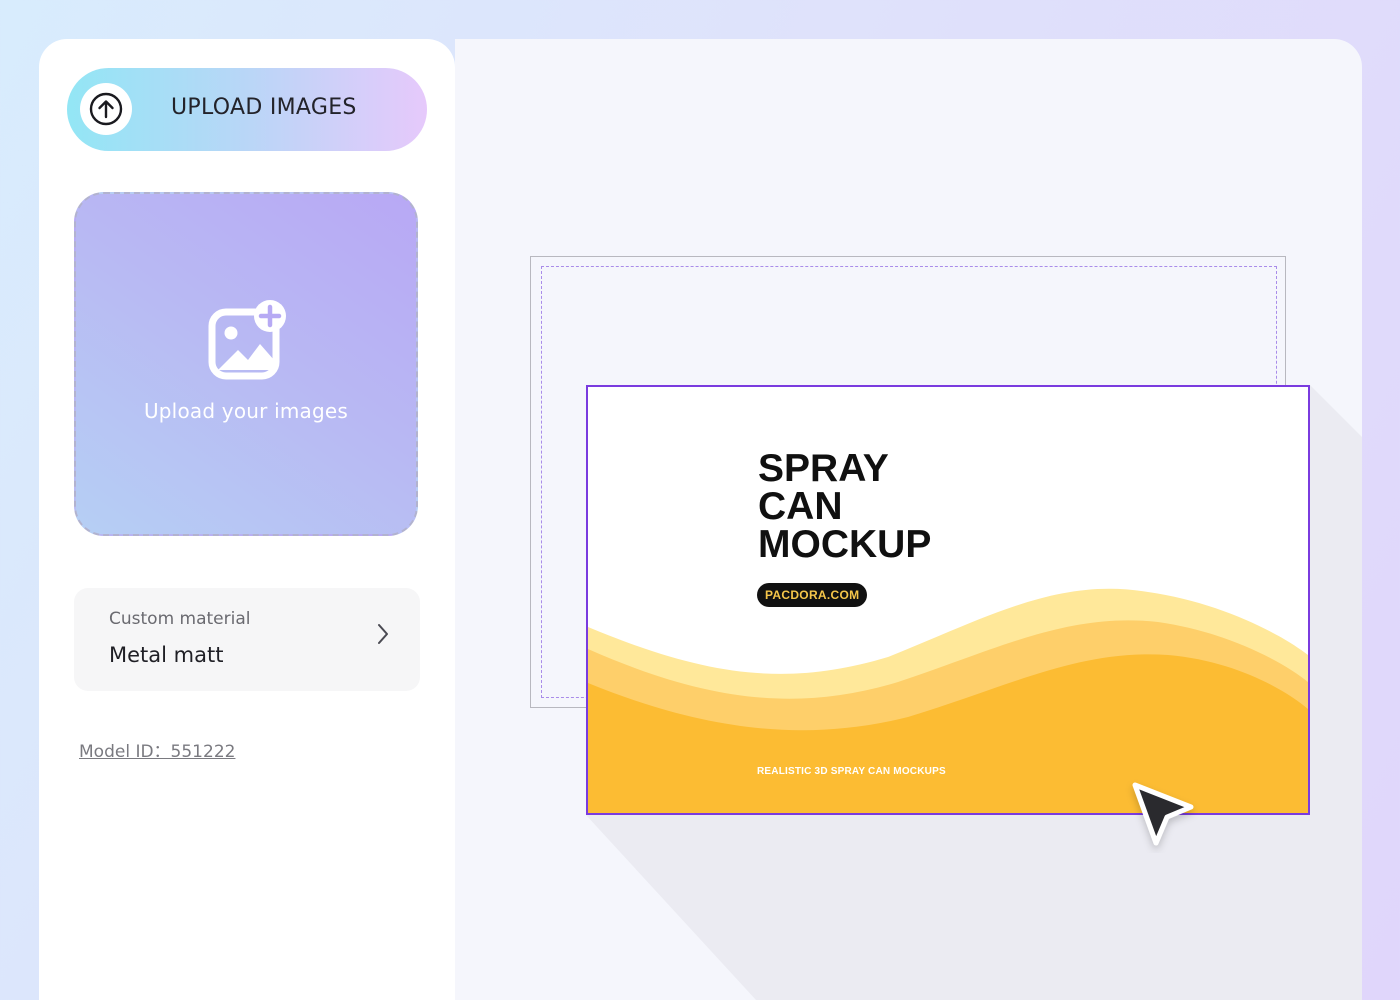 Image resolution: width=1400 pixels, height=1000 pixels. I want to click on dropzone-label: Upload your images, so click(246, 411).